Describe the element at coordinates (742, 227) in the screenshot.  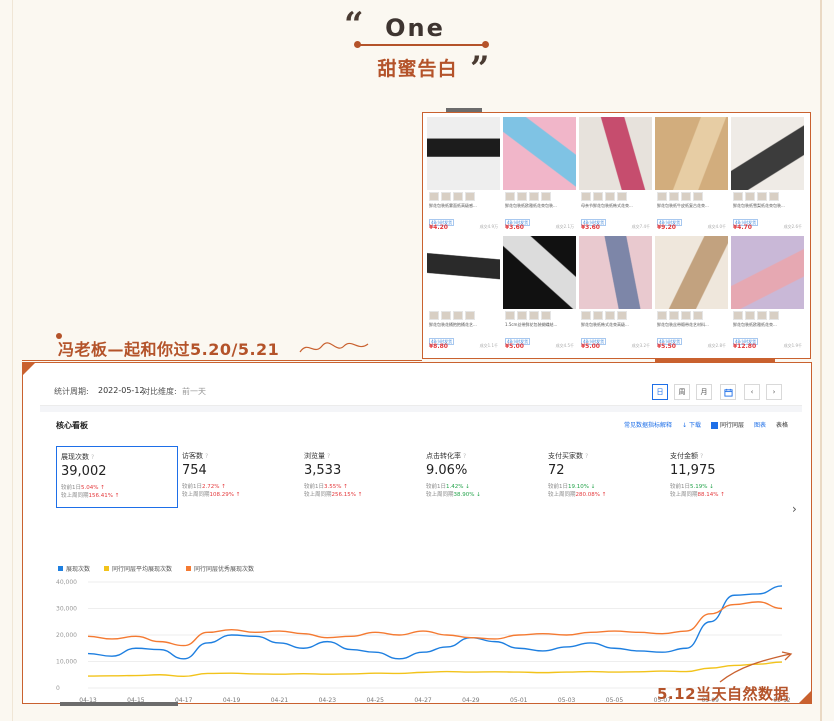
I see `product-price: ¥4.70` at that location.